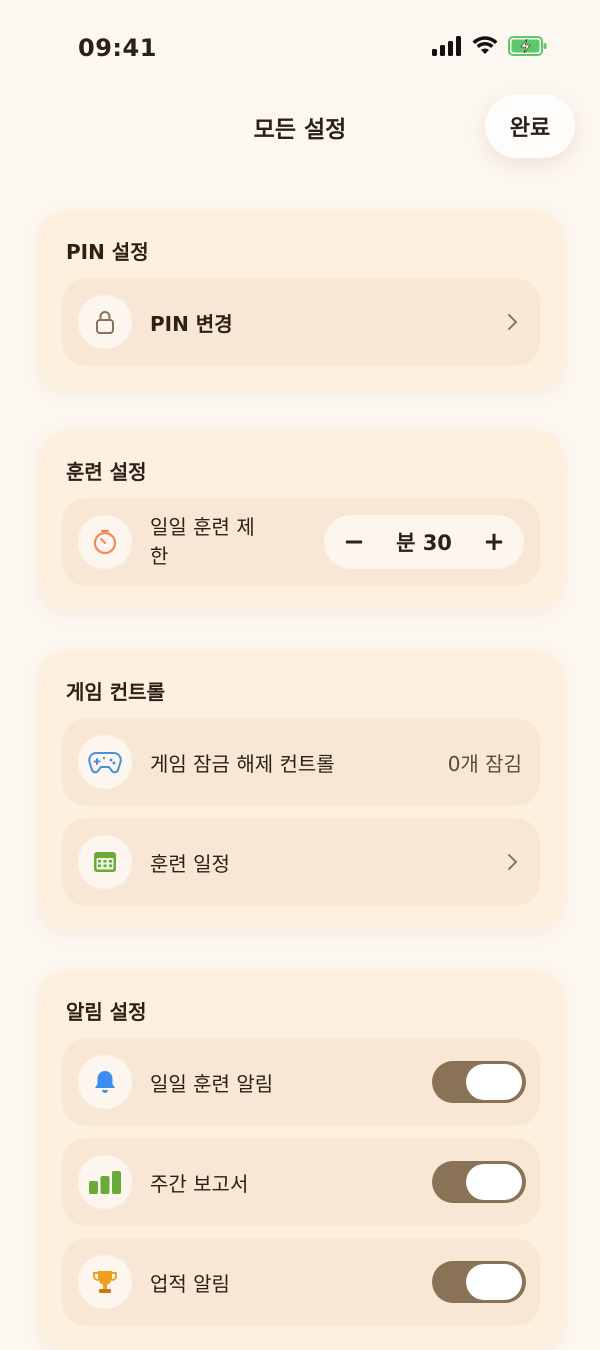  What do you see at coordinates (106, 1012) in the screenshot?
I see `section-title-notifications: 알림 설정` at bounding box center [106, 1012].